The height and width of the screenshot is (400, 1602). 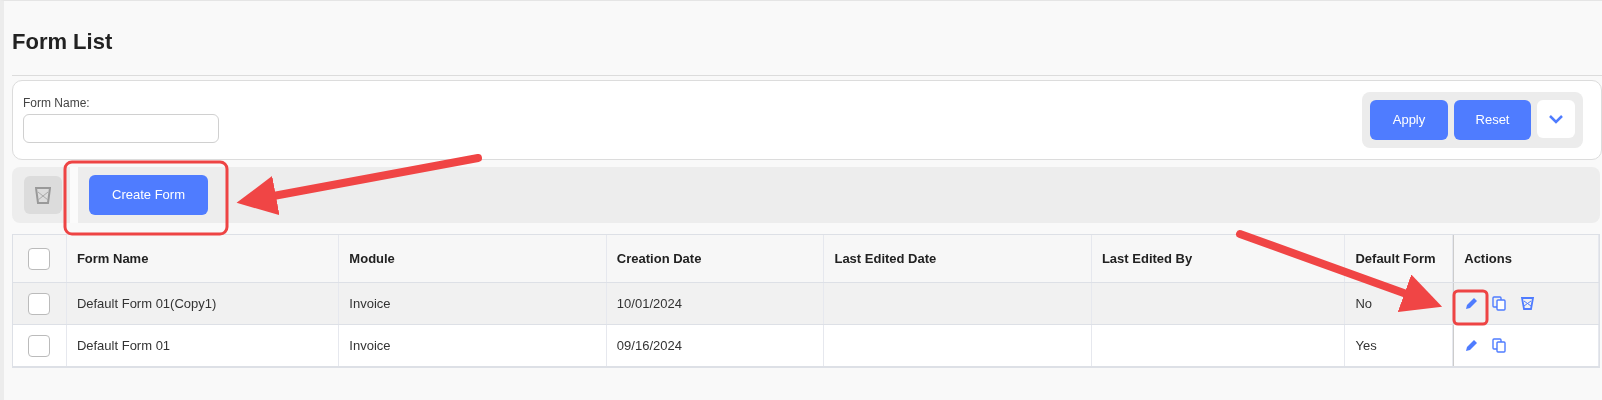 What do you see at coordinates (57, 103) in the screenshot?
I see `field-label: Form Name:` at bounding box center [57, 103].